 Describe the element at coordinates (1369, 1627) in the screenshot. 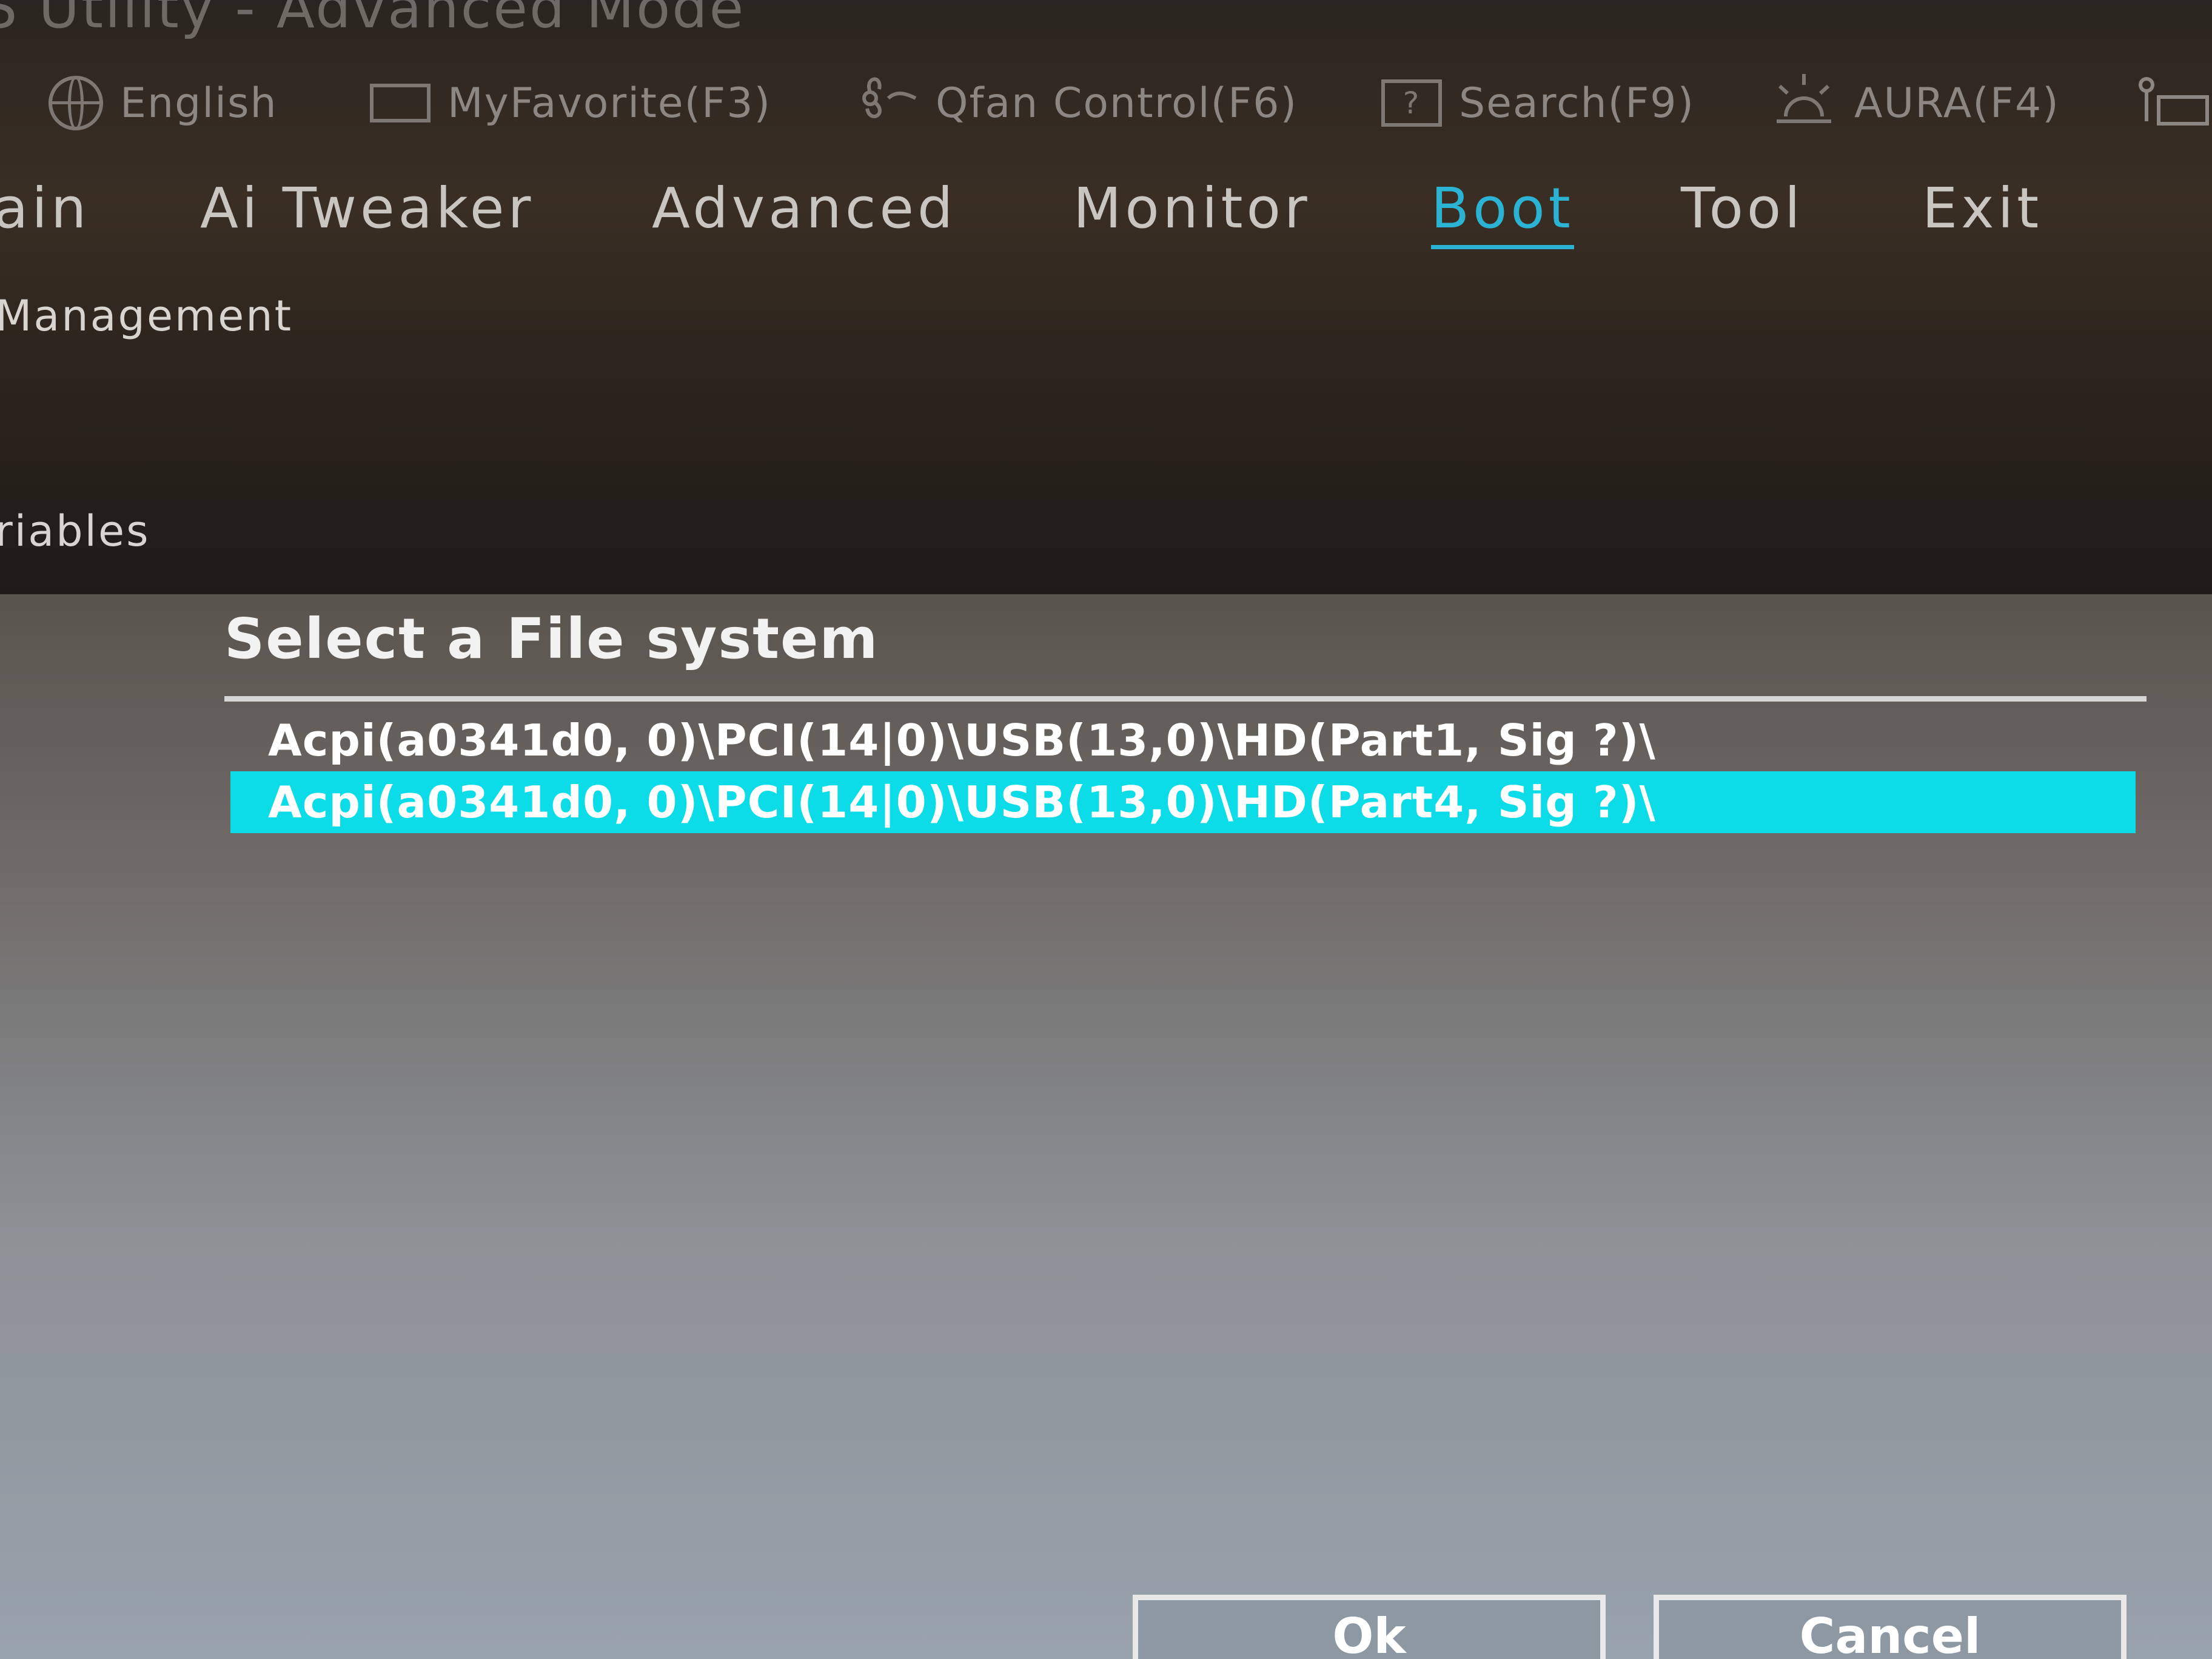

I see `ok-button: Ok` at that location.